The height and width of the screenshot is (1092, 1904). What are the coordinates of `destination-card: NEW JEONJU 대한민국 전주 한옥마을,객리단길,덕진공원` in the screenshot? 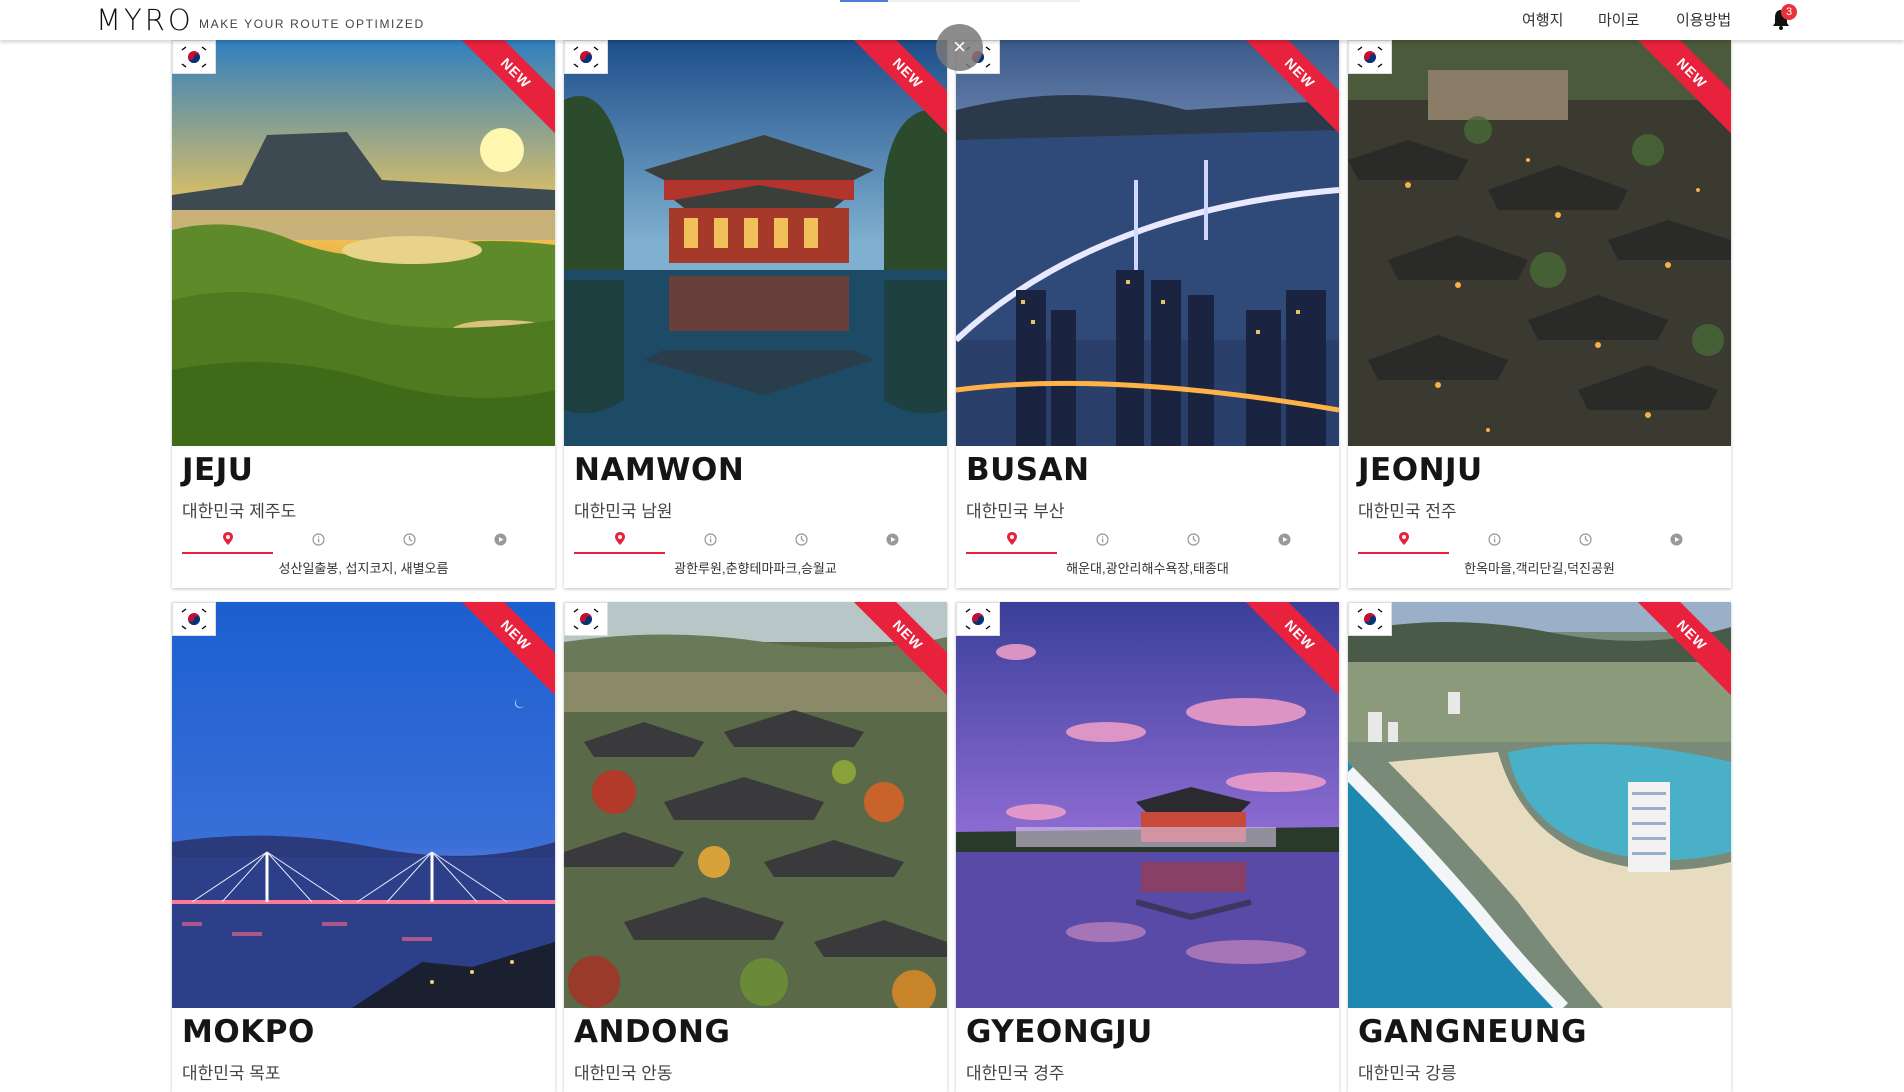 It's located at (1539, 314).